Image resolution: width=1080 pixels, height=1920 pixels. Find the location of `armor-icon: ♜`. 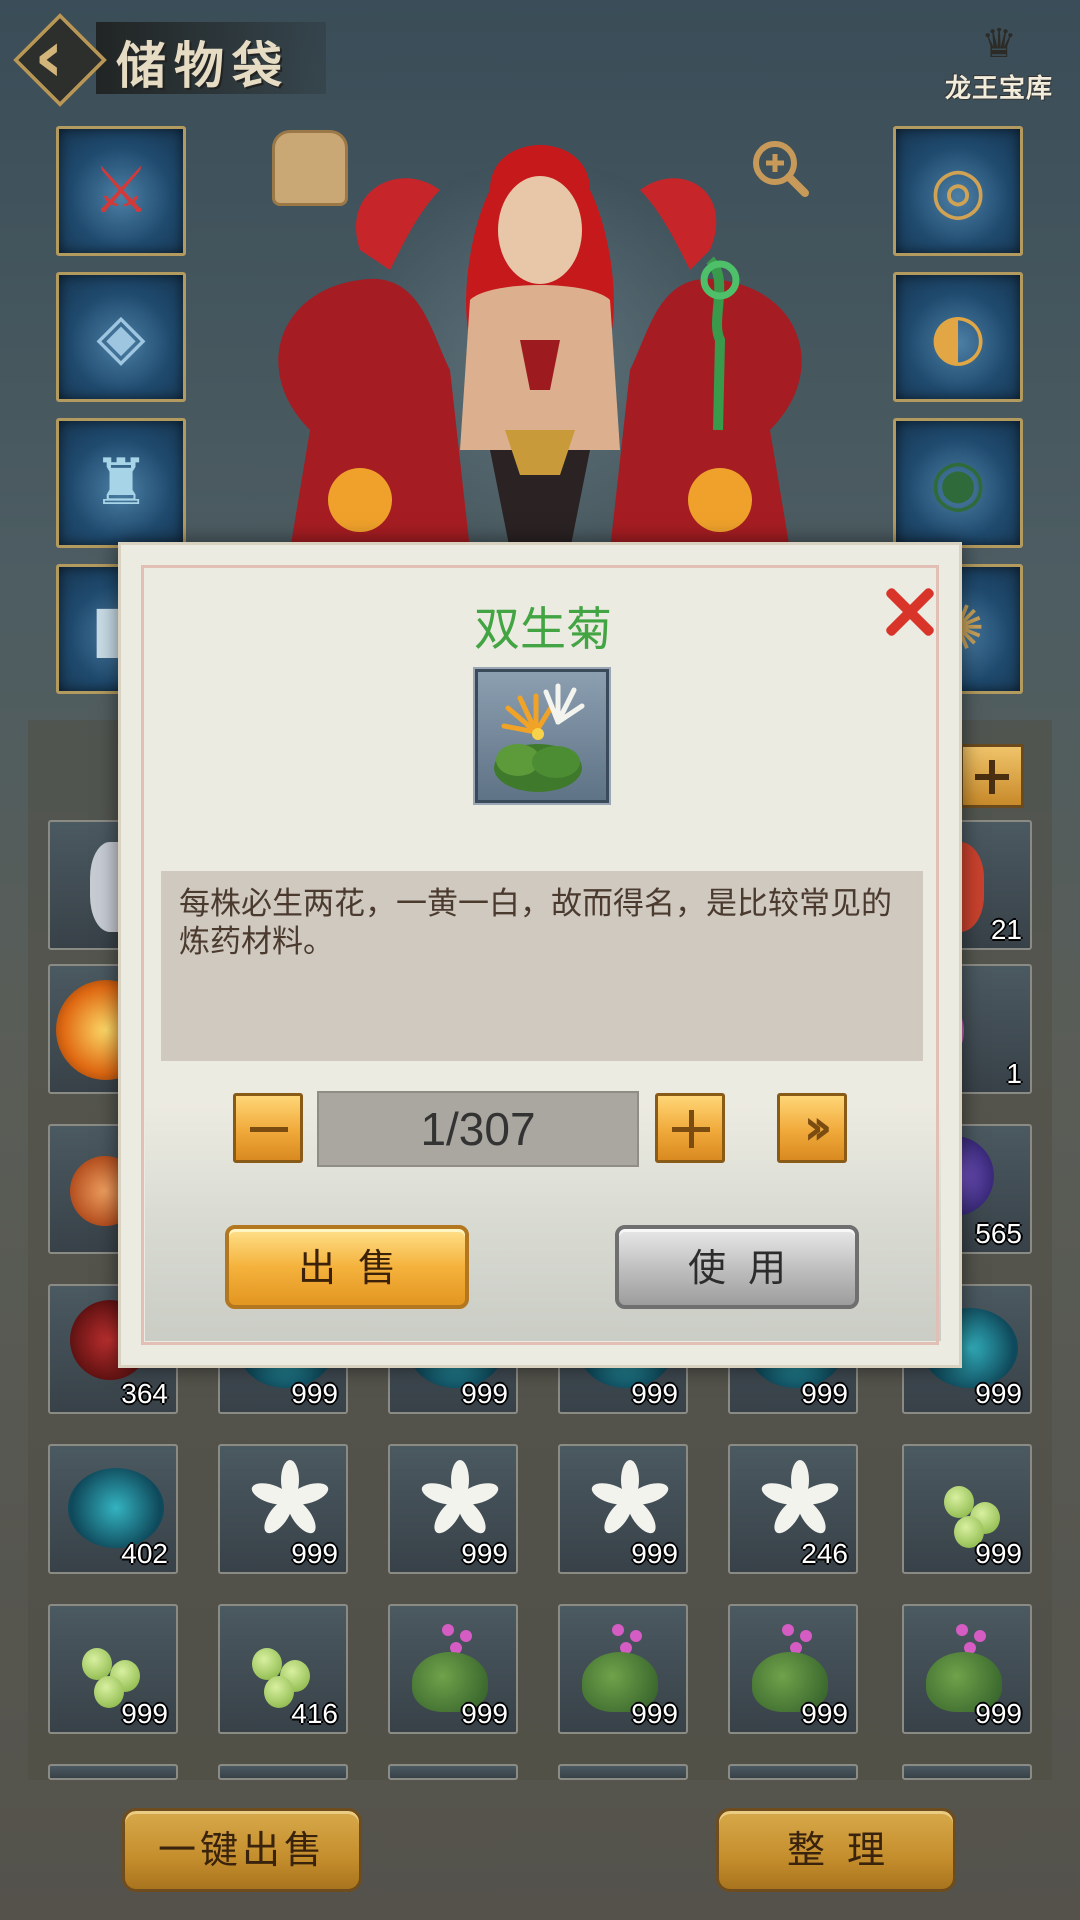

armor-icon: ♜ is located at coordinates (121, 483).